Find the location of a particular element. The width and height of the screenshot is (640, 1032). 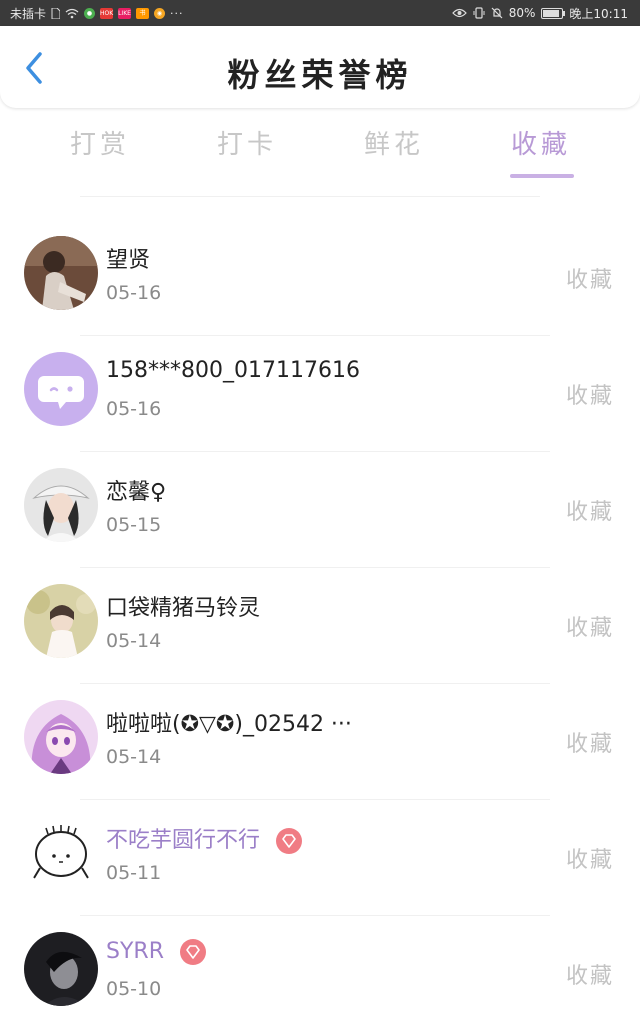

status-bar: 未插卡 ● HOK LIKE 书 ◉ ··· 80% 晚上10:11 is located at coordinates (320, 13).